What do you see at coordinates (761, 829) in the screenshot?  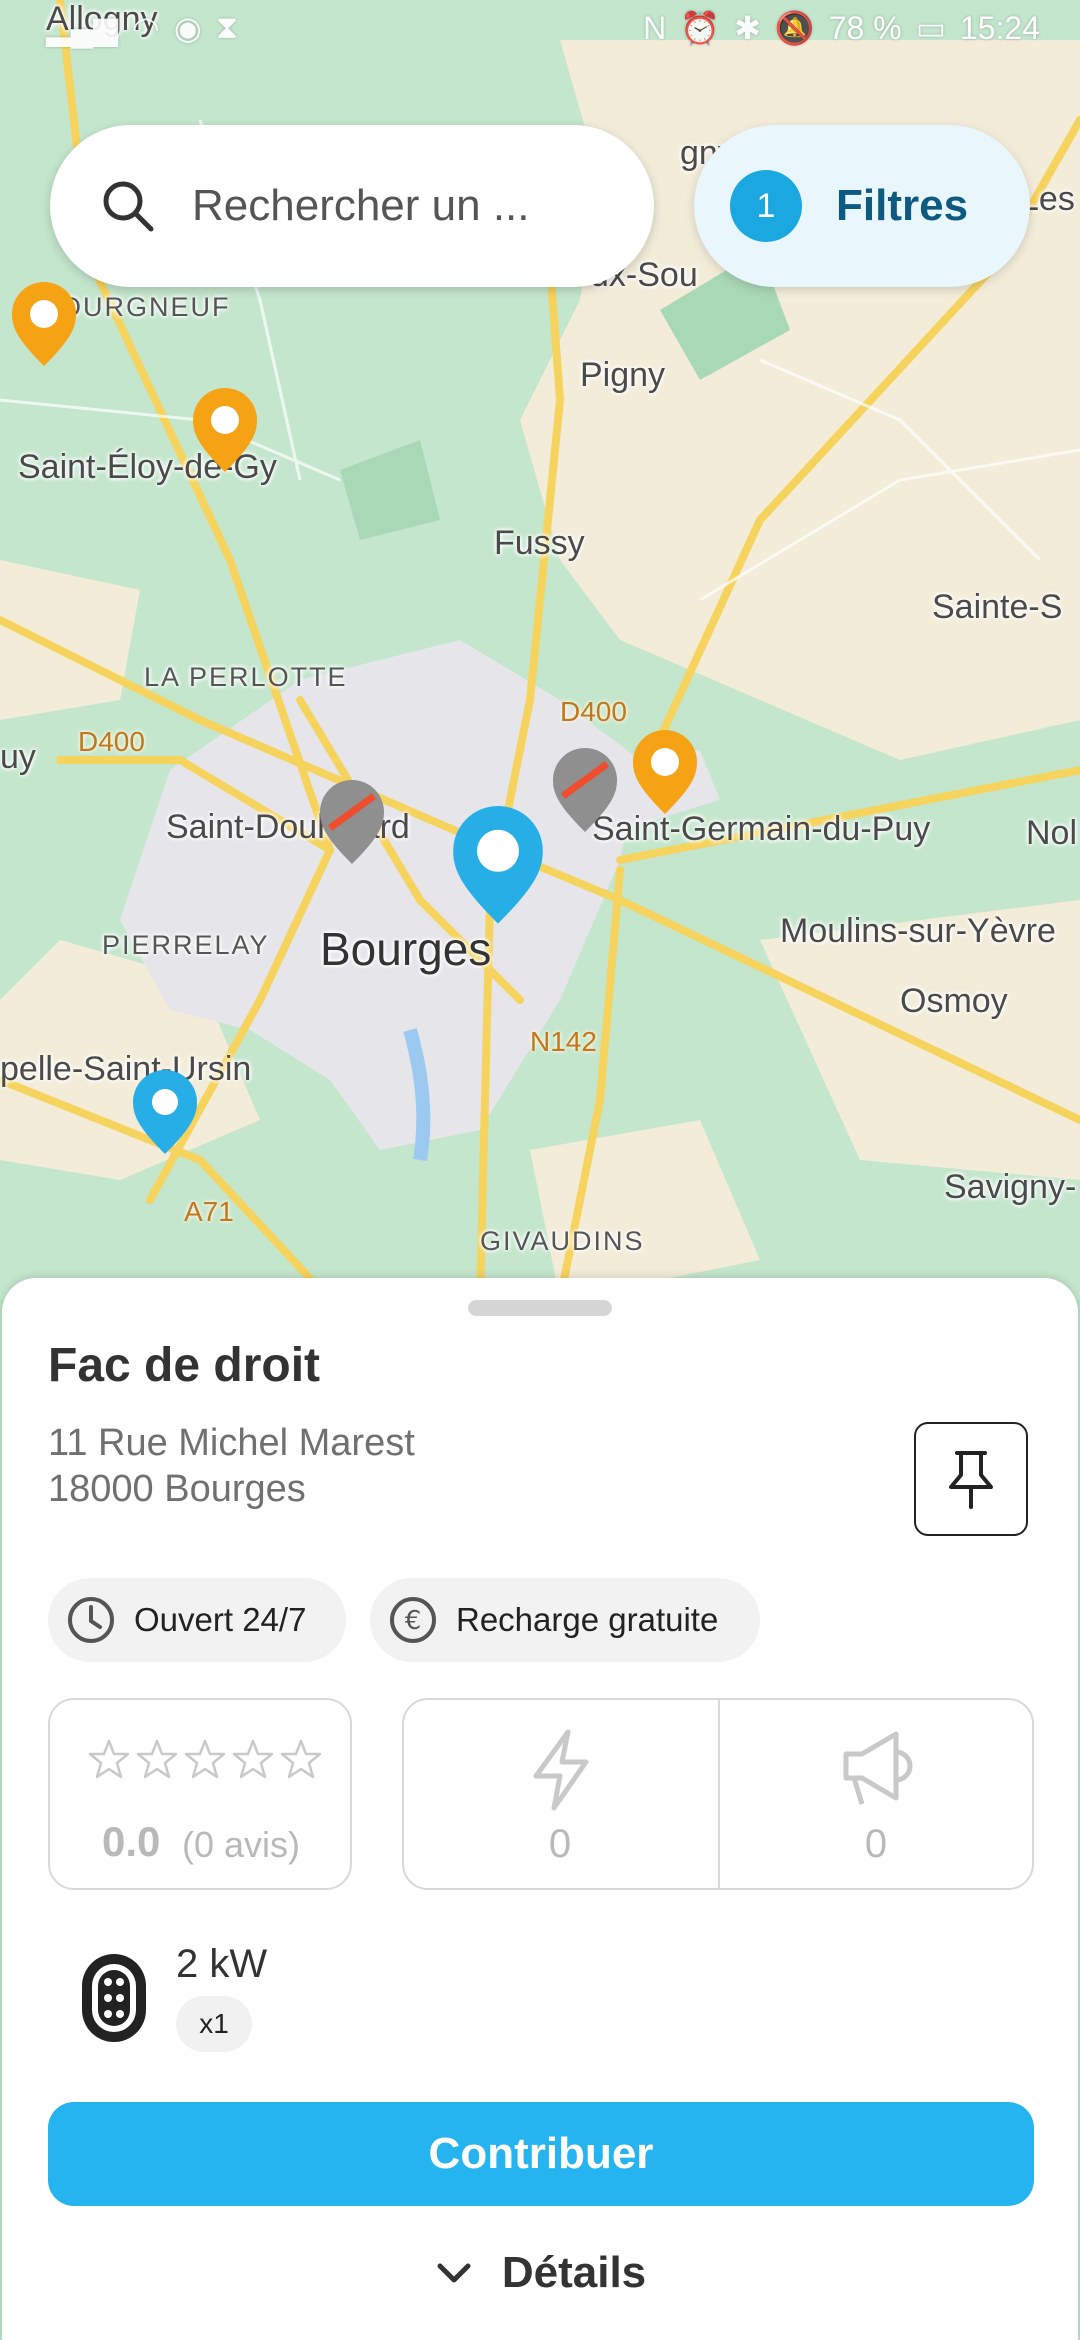 I see `map-label-saint-germain: Saint-Germain-du-Puy` at bounding box center [761, 829].